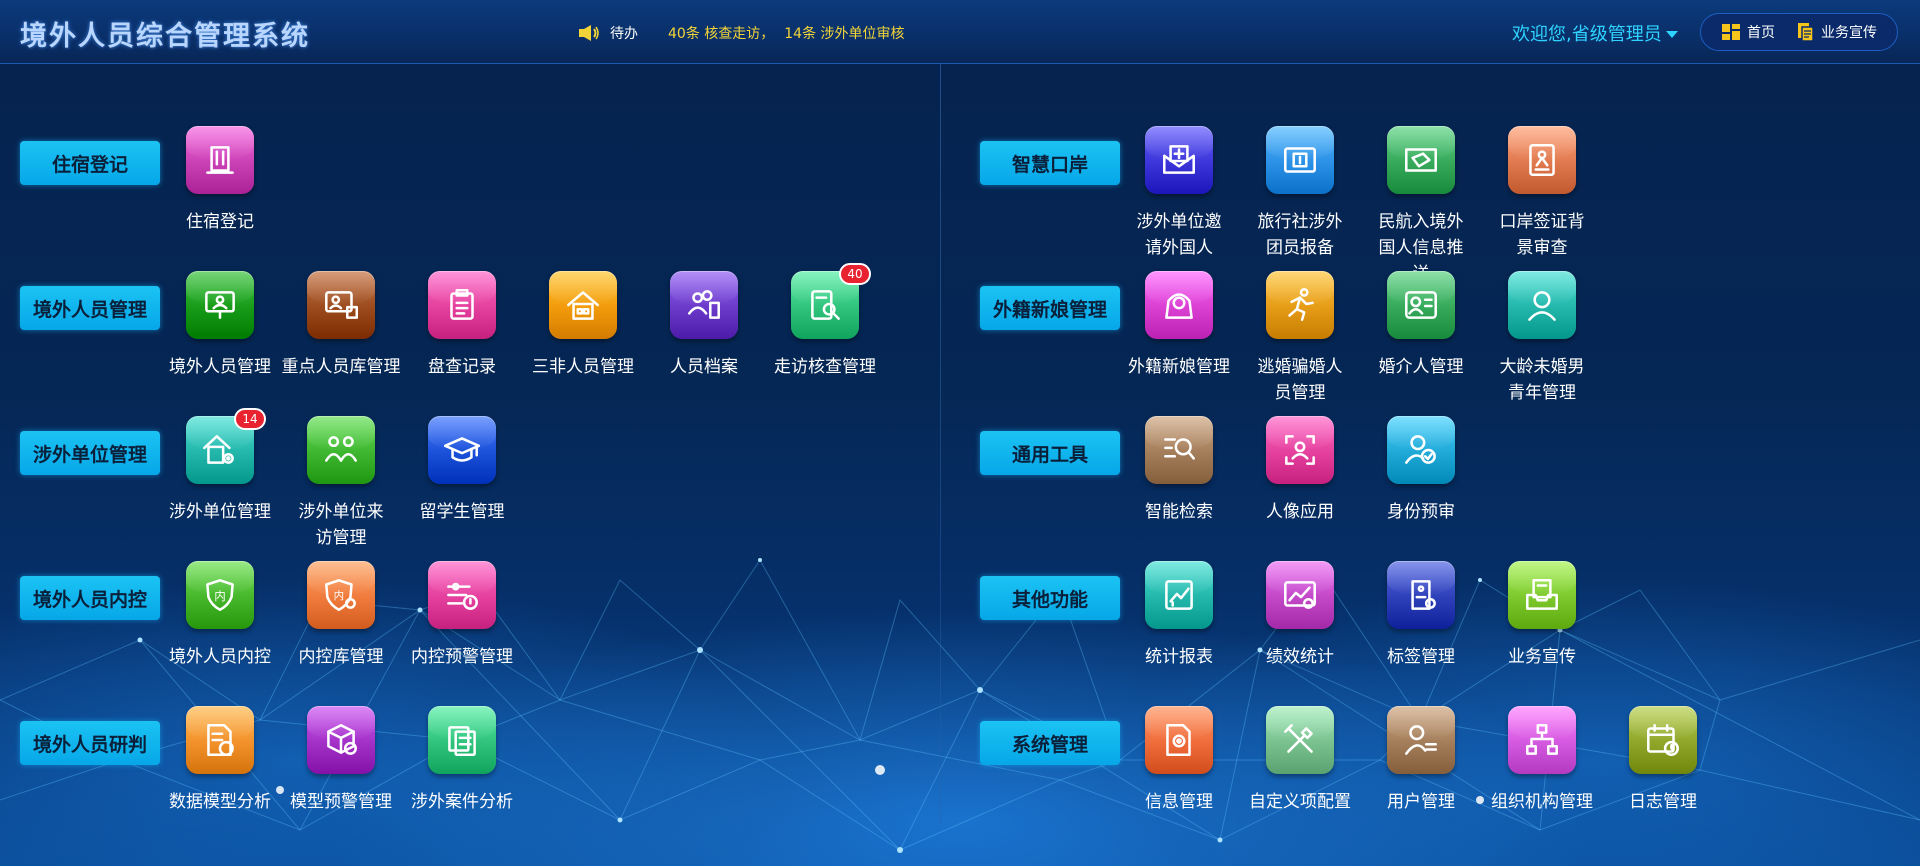  Describe the element at coordinates (1421, 802) in the screenshot. I see `module-label: 用户管理` at that location.